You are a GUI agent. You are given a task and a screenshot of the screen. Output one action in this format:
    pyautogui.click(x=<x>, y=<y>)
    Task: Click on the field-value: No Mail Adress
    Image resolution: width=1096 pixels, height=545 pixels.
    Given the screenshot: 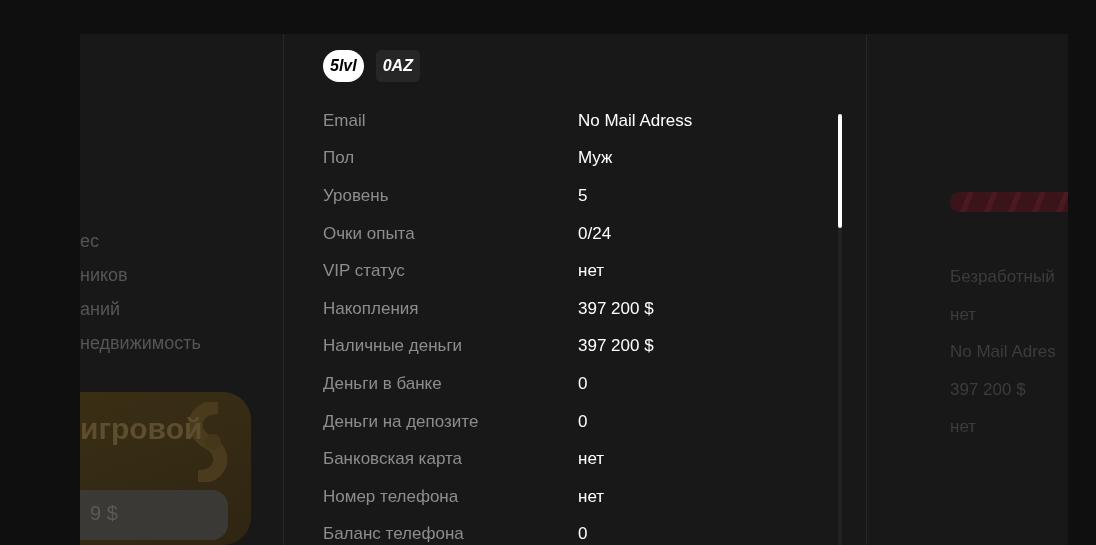 What is the action you would take?
    pyautogui.click(x=635, y=120)
    